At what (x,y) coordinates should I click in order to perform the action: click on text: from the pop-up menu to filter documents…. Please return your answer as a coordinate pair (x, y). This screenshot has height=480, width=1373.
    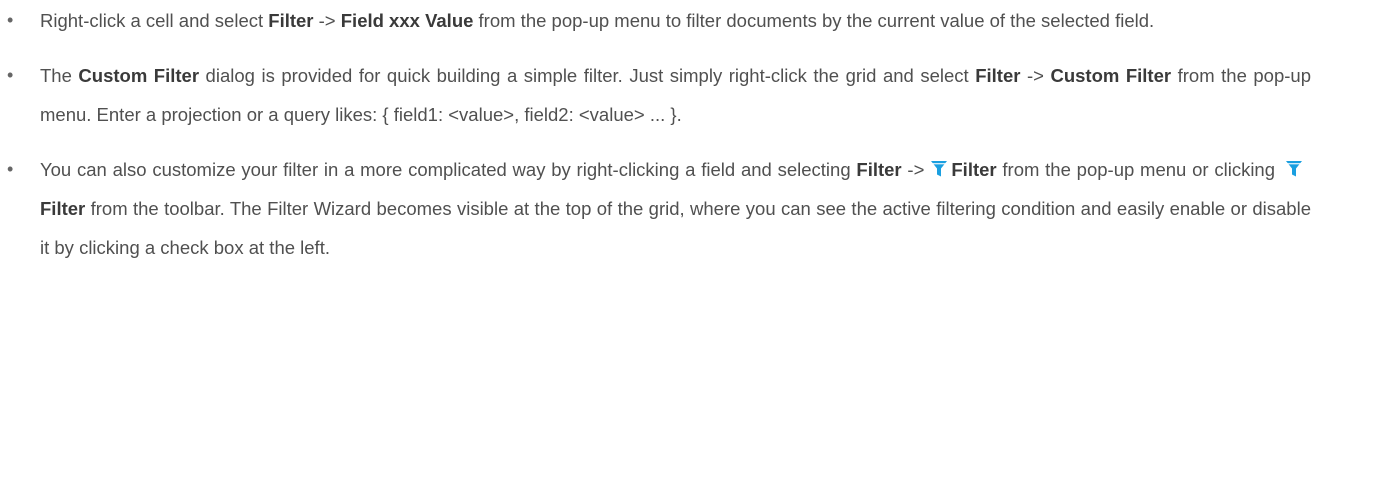
    Looking at the image, I should click on (814, 20).